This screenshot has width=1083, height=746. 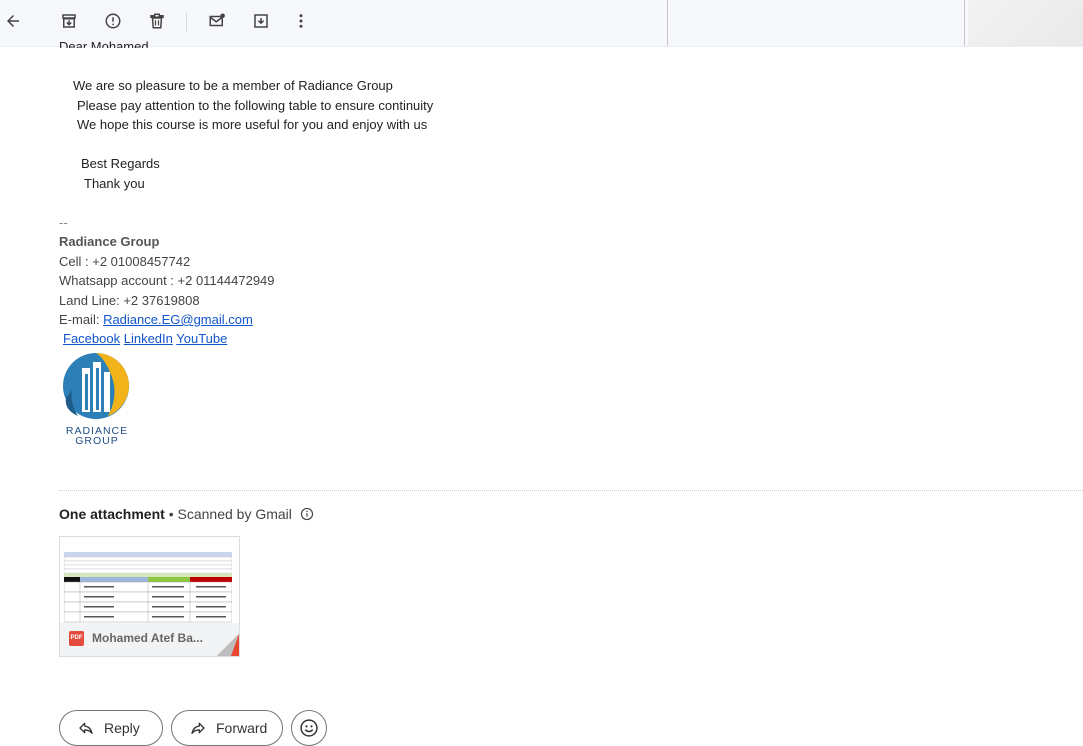 I want to click on emoji-reaction-button, so click(x=309, y=728).